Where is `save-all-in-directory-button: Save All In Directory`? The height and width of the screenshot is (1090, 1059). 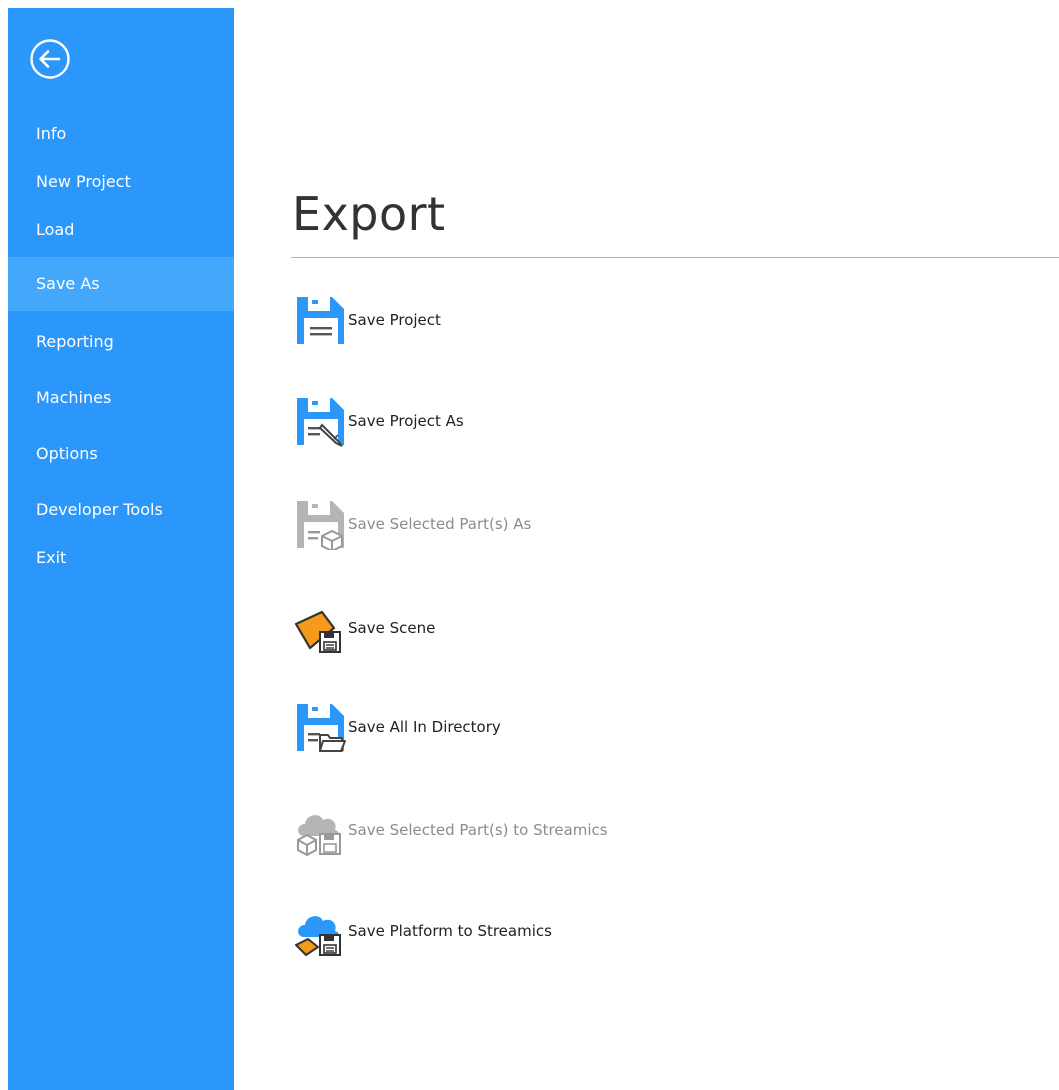
save-all-in-directory-button: Save All In Directory is located at coordinates (544, 727).